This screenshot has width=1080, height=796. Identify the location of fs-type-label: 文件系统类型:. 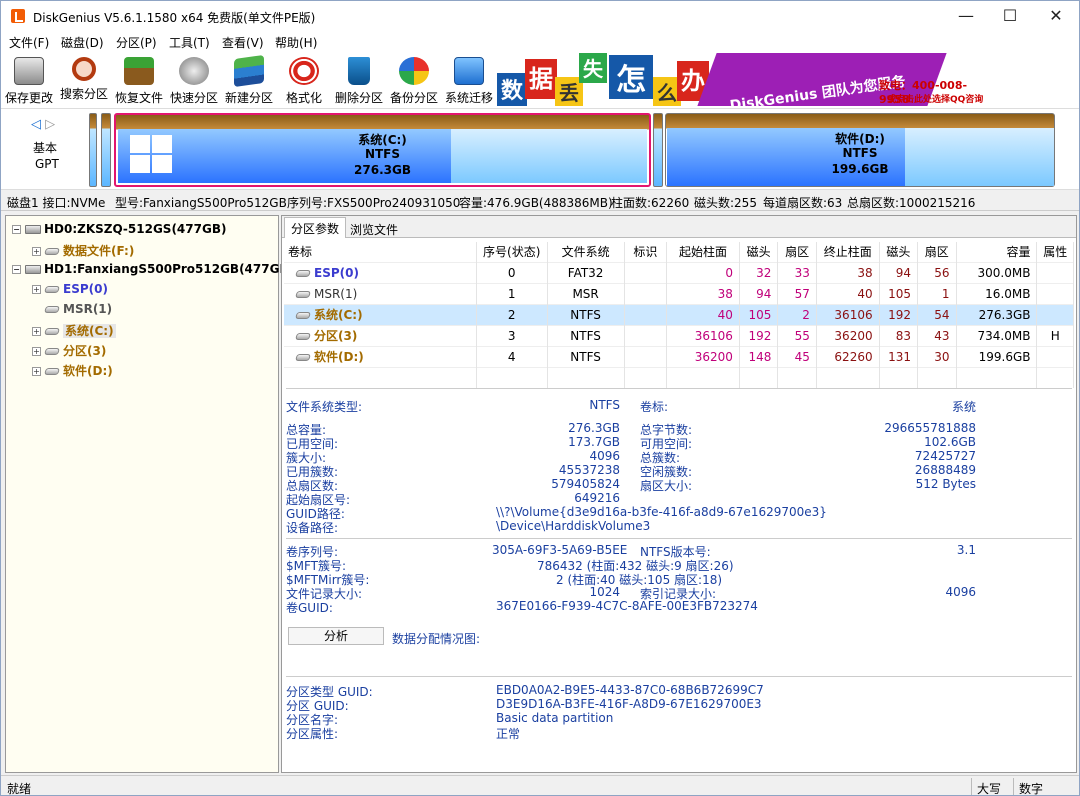
(324, 407).